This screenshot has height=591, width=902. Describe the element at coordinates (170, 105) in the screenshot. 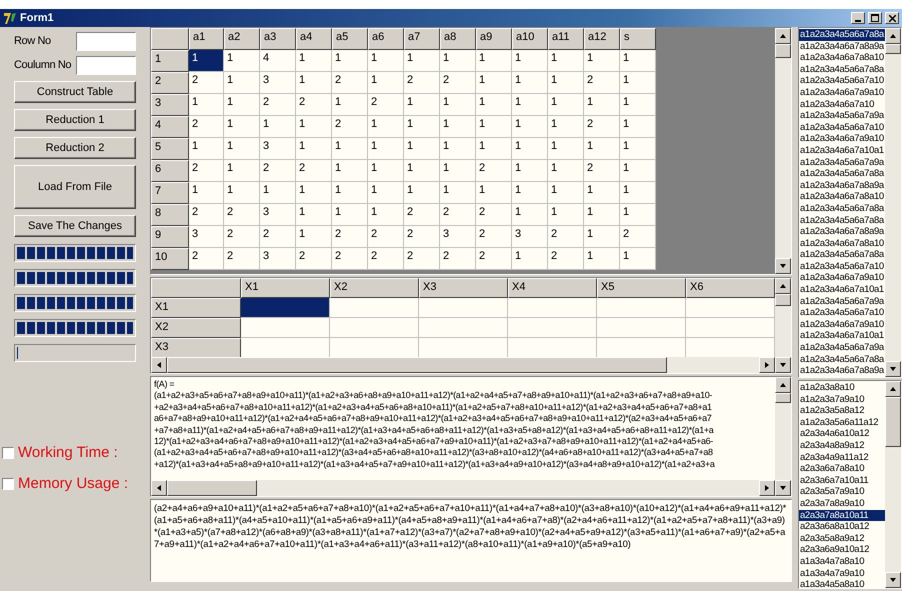

I see `row-header: 3` at that location.